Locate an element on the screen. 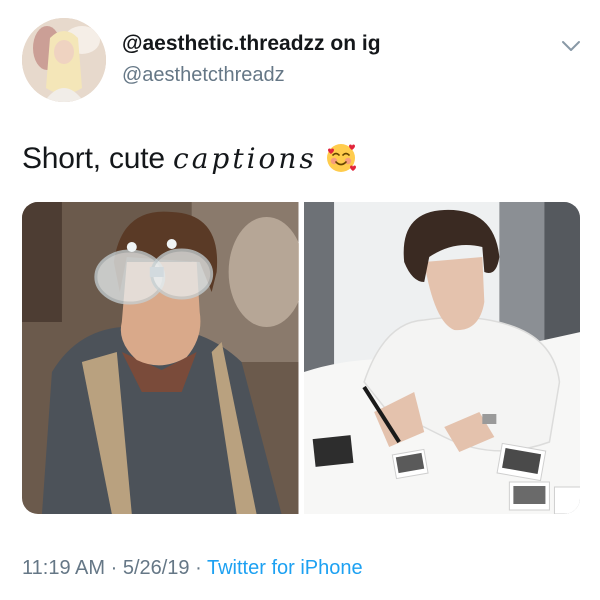 The image size is (600, 600). avatar is located at coordinates (64, 60).